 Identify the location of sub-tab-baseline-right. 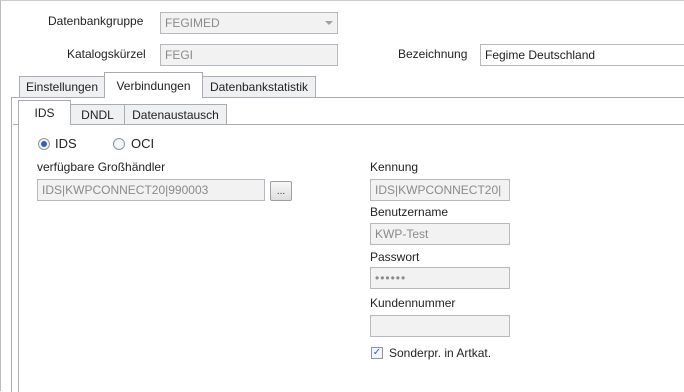
(377, 124).